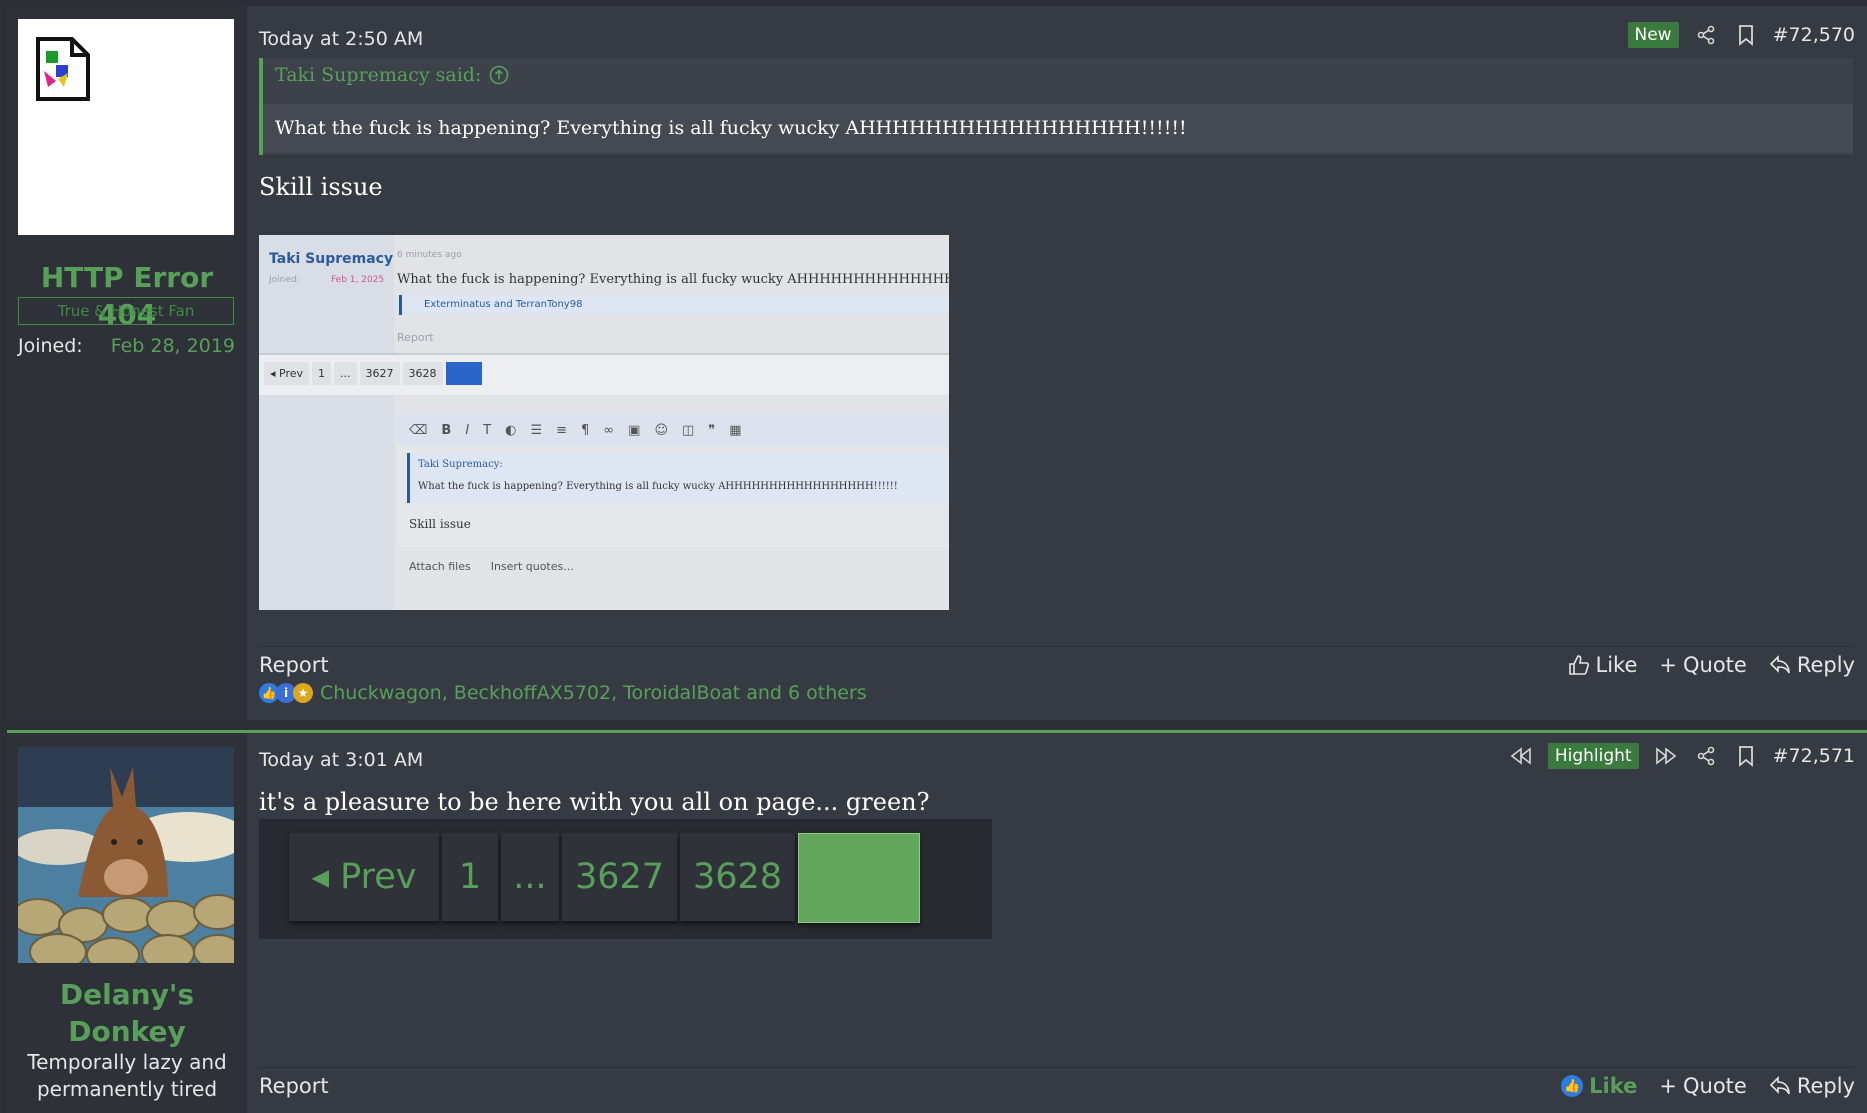  What do you see at coordinates (287, 373) in the screenshot?
I see `shot-page-prev: ◂ Prev` at bounding box center [287, 373].